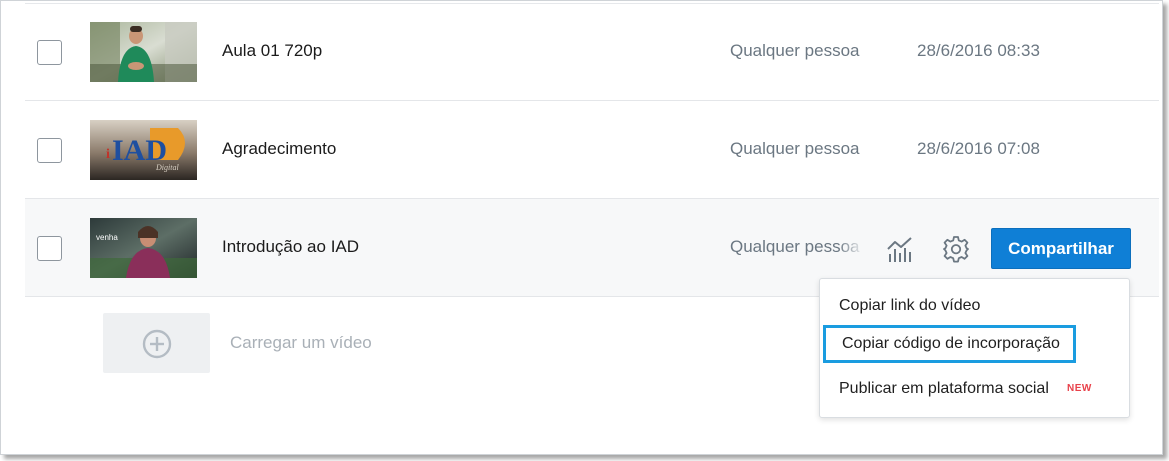 This screenshot has height=461, width=1169. I want to click on menu-item-label: Publicar em plataforma social, so click(944, 388).